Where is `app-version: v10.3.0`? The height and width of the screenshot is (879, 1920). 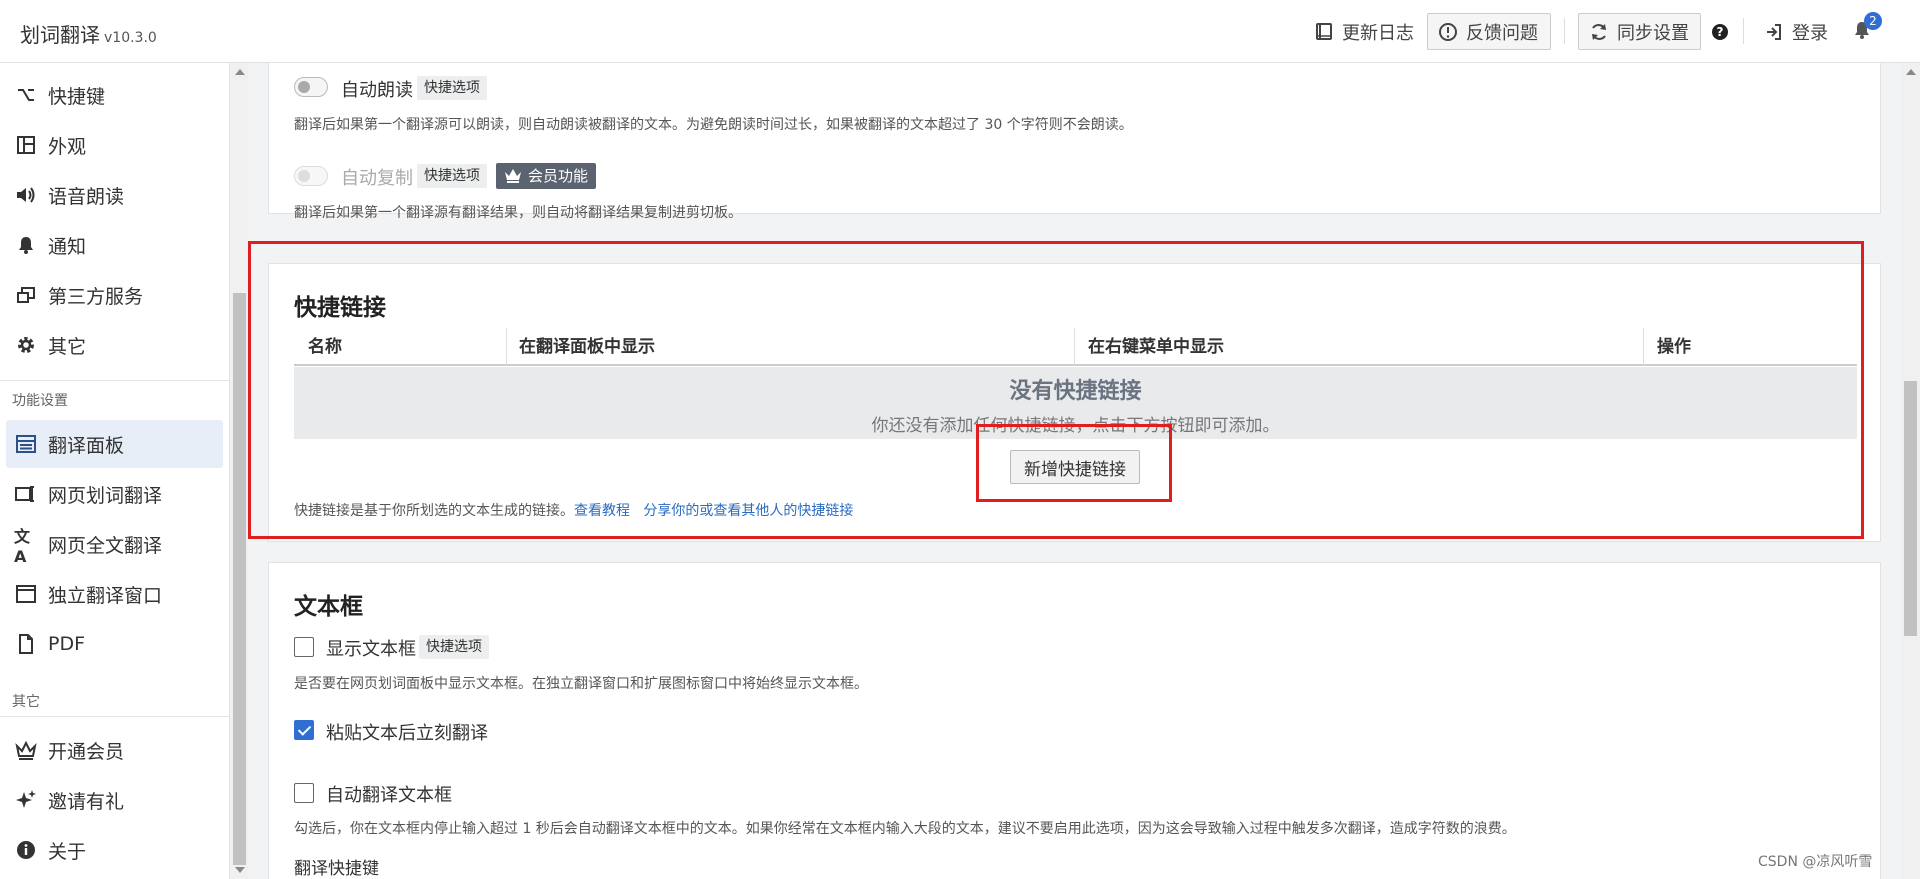 app-version: v10.3.0 is located at coordinates (130, 38).